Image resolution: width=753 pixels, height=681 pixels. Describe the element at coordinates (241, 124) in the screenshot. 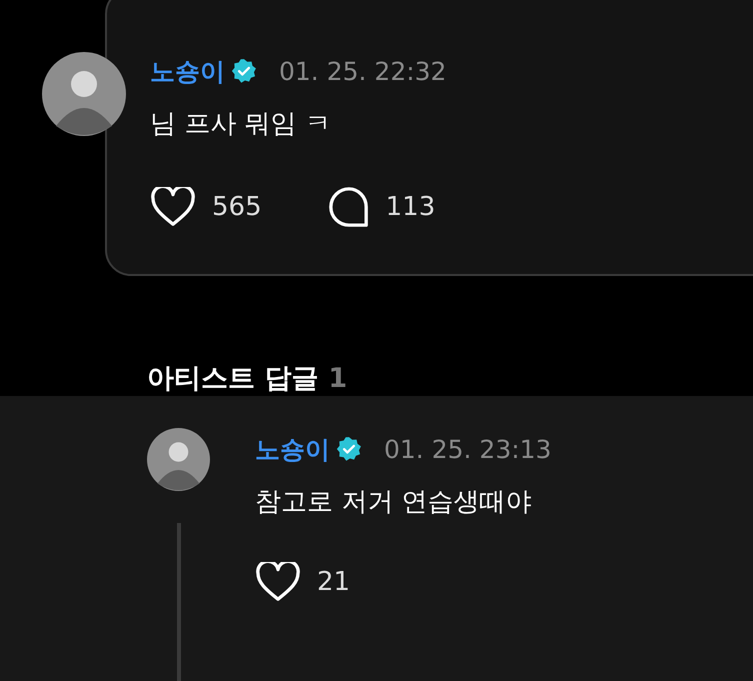

I see `comment-text: 님 프사 뭐임 ㅋ` at that location.